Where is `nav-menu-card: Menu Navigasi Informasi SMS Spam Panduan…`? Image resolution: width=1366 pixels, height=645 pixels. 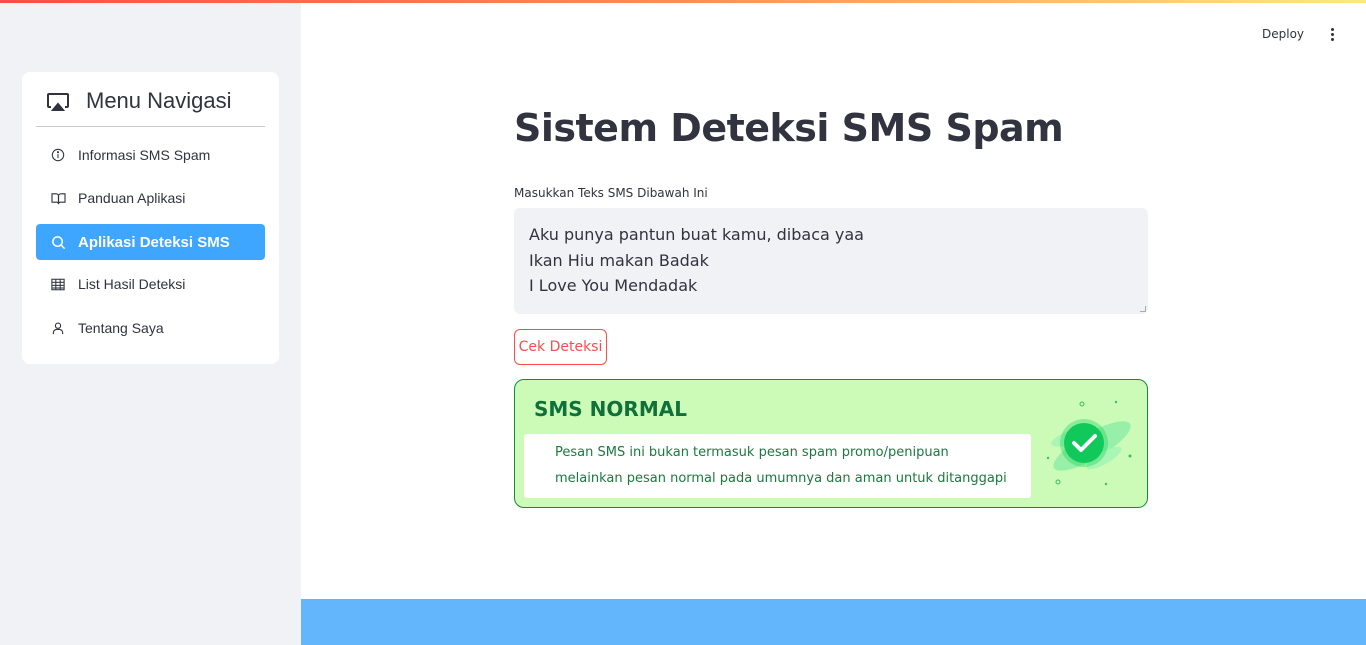 nav-menu-card: Menu Navigasi Informasi SMS Spam Panduan… is located at coordinates (150, 218).